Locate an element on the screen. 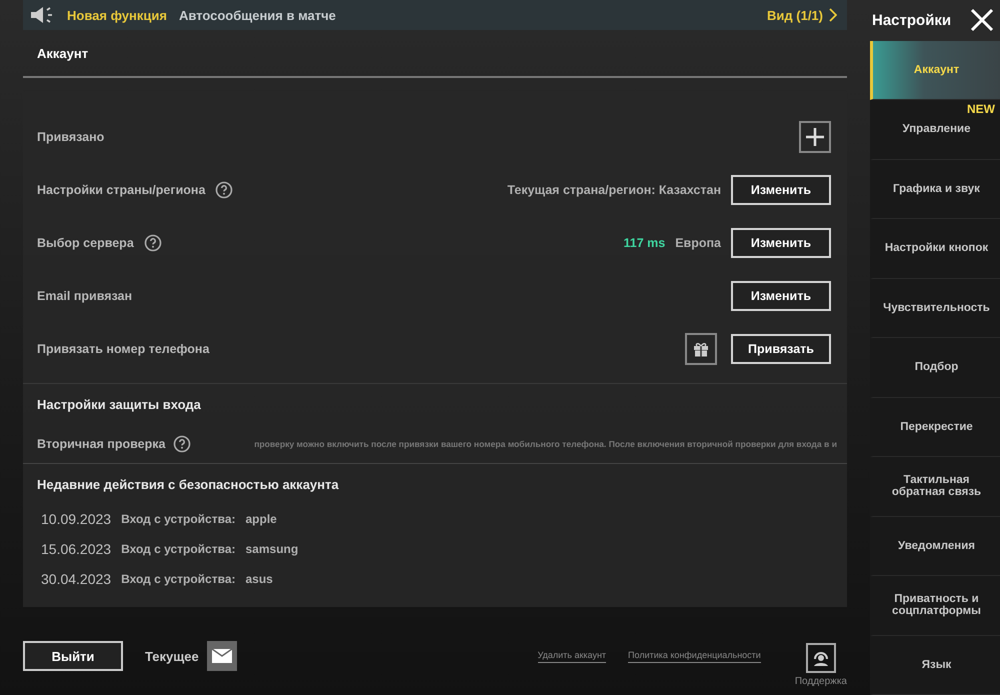 The width and height of the screenshot is (1000, 695). view-link: Вид (1/1) is located at coordinates (802, 15).